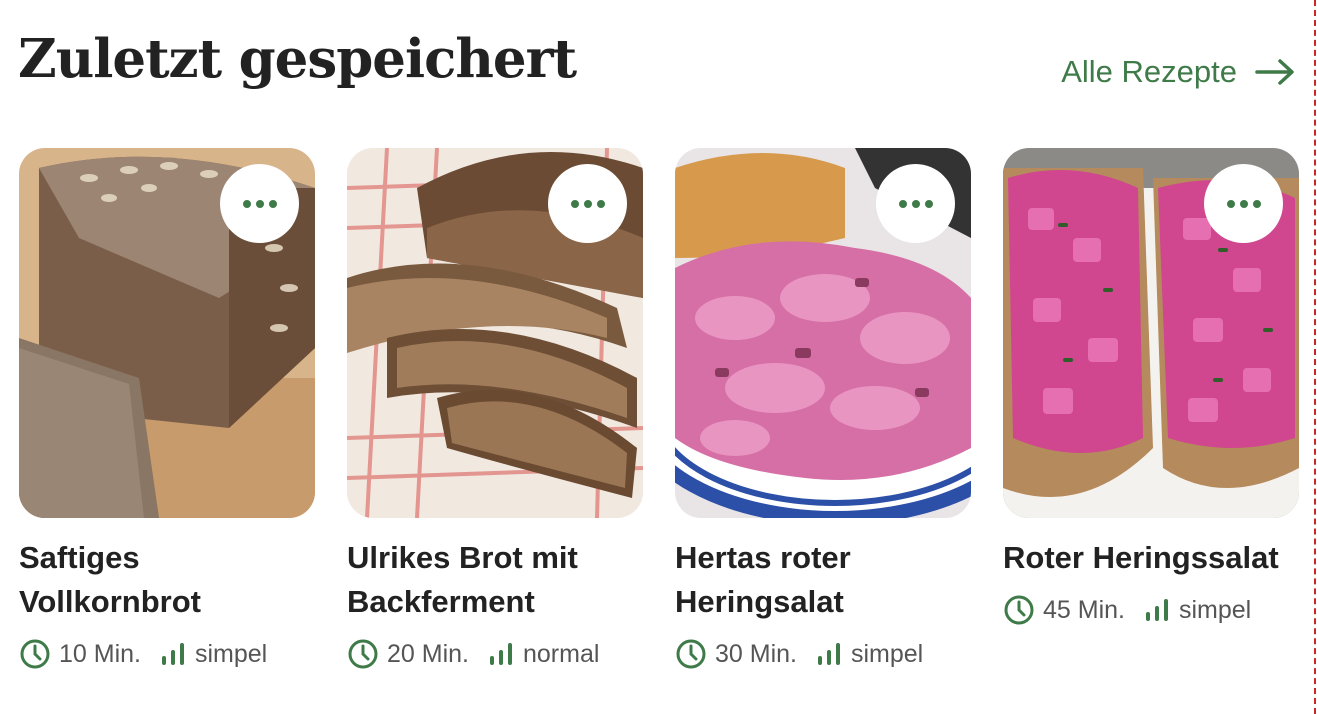 The width and height of the screenshot is (1317, 714). Describe the element at coordinates (1151, 558) in the screenshot. I see `recipe-title: Roter Heringssalat` at that location.